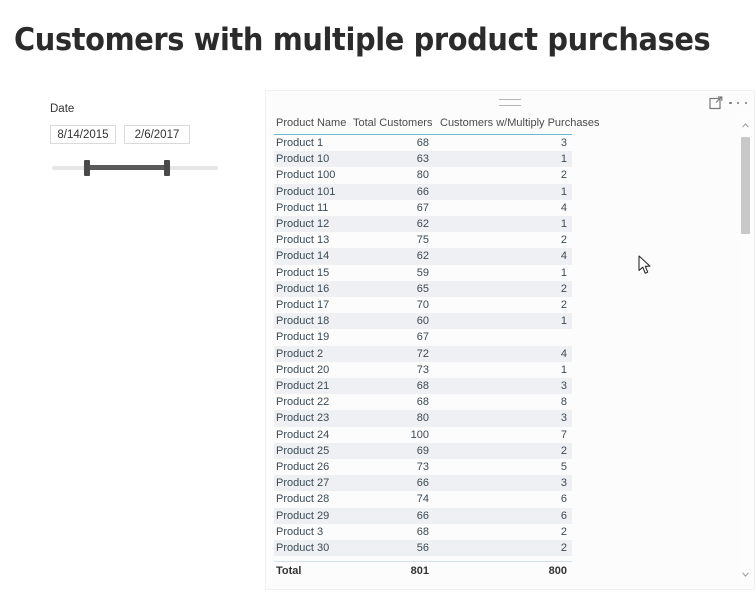 This screenshot has width=756, height=602. Describe the element at coordinates (503, 337) in the screenshot. I see `cell-multiply-purchases` at that location.